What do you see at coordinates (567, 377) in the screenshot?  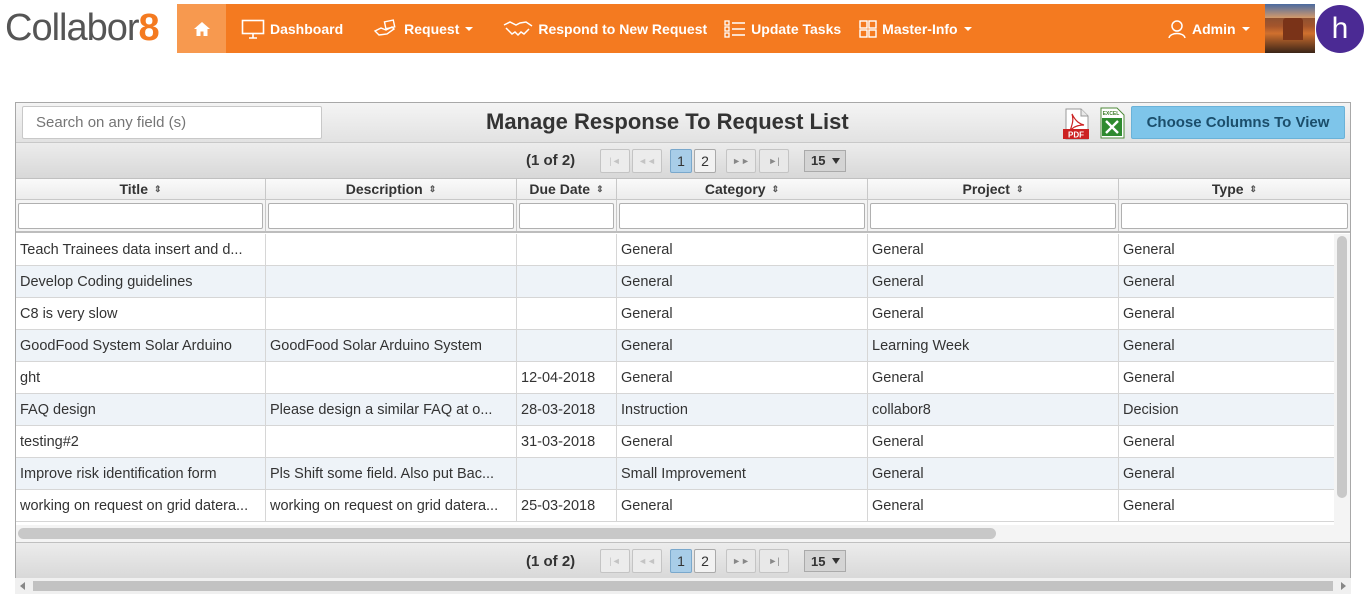 I see `cell-due-date: 12-04-2018` at bounding box center [567, 377].